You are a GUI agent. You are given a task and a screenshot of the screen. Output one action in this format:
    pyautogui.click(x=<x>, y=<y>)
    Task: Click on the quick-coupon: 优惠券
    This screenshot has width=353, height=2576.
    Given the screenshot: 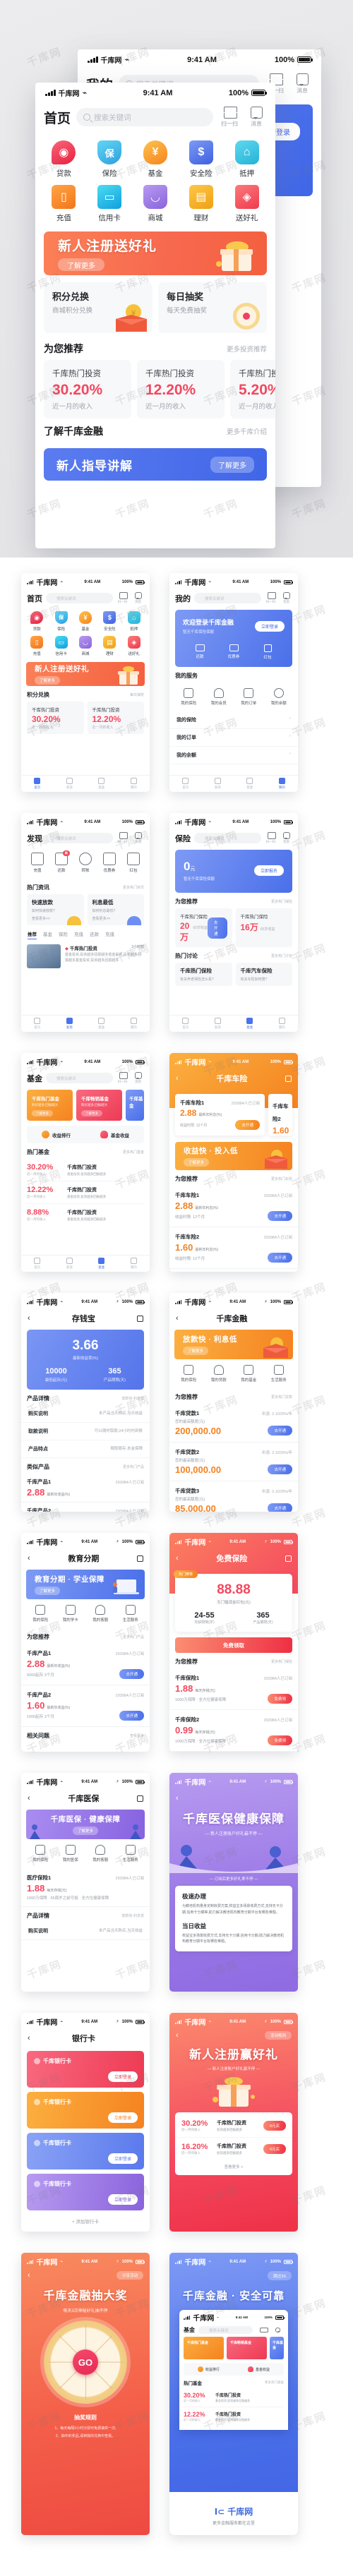 What is the action you would take?
    pyautogui.click(x=234, y=652)
    